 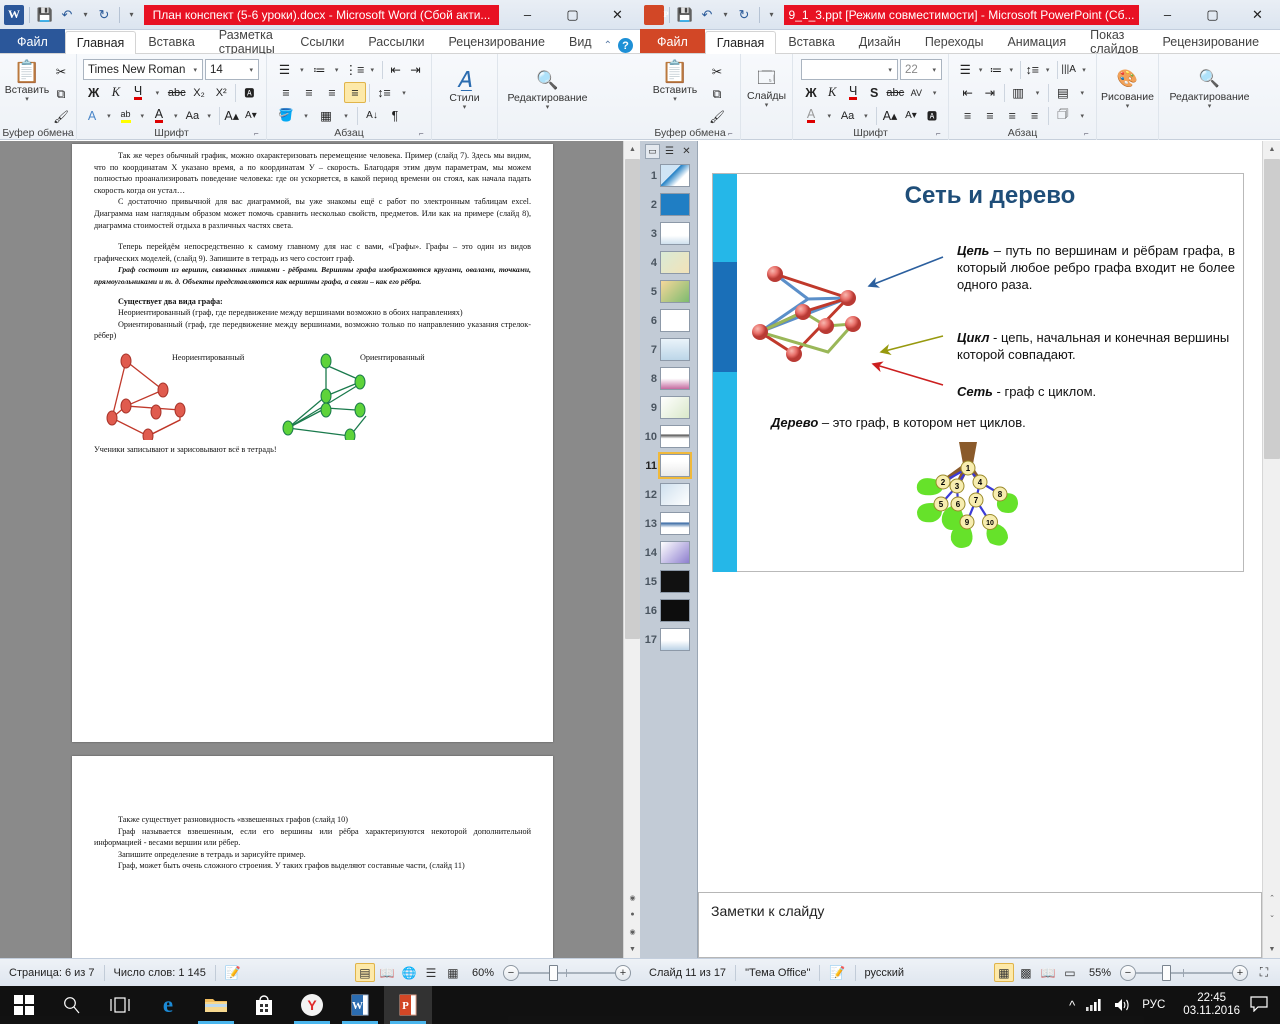 What do you see at coordinates (232, 69) in the screenshot?
I see `font-size-combo: 14 ▾` at bounding box center [232, 69].